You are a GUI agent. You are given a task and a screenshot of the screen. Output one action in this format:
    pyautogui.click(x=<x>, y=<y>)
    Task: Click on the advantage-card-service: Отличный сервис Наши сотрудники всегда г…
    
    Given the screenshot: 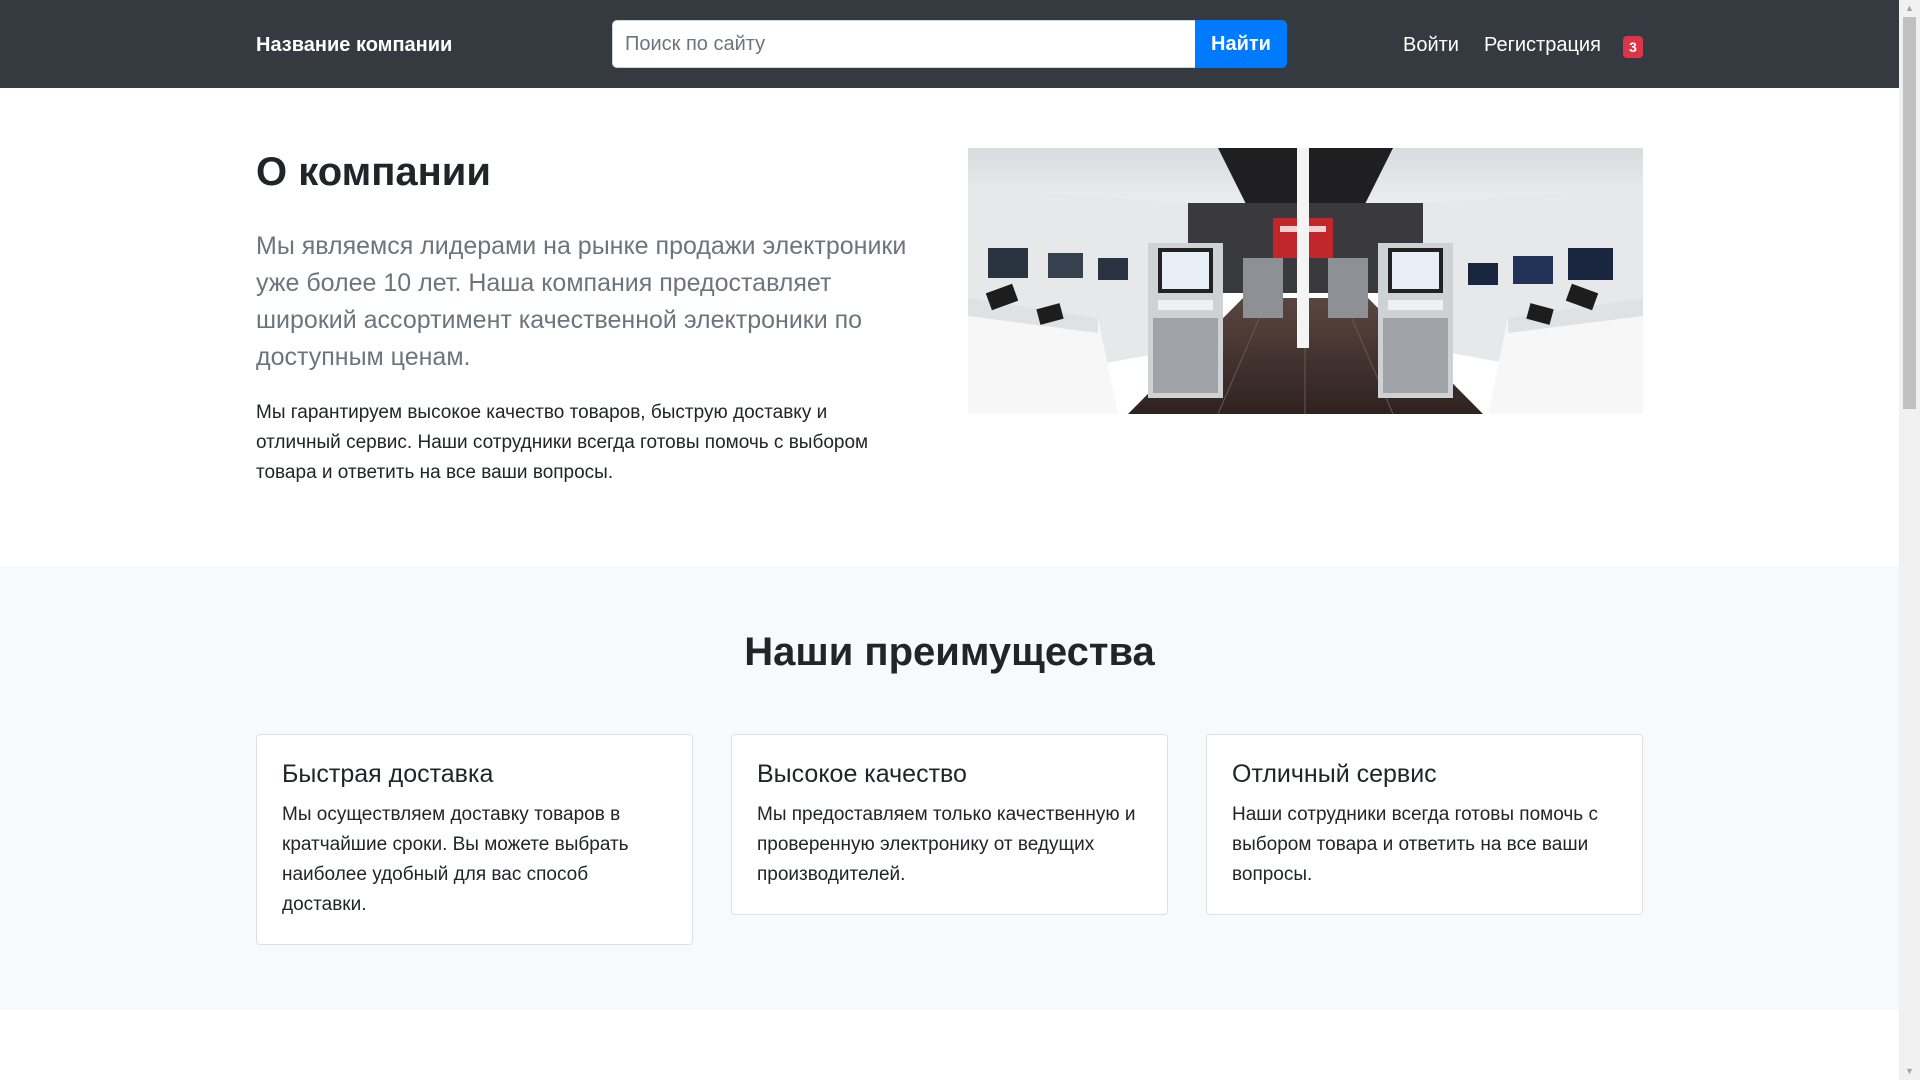 What is the action you would take?
    pyautogui.click(x=1424, y=824)
    